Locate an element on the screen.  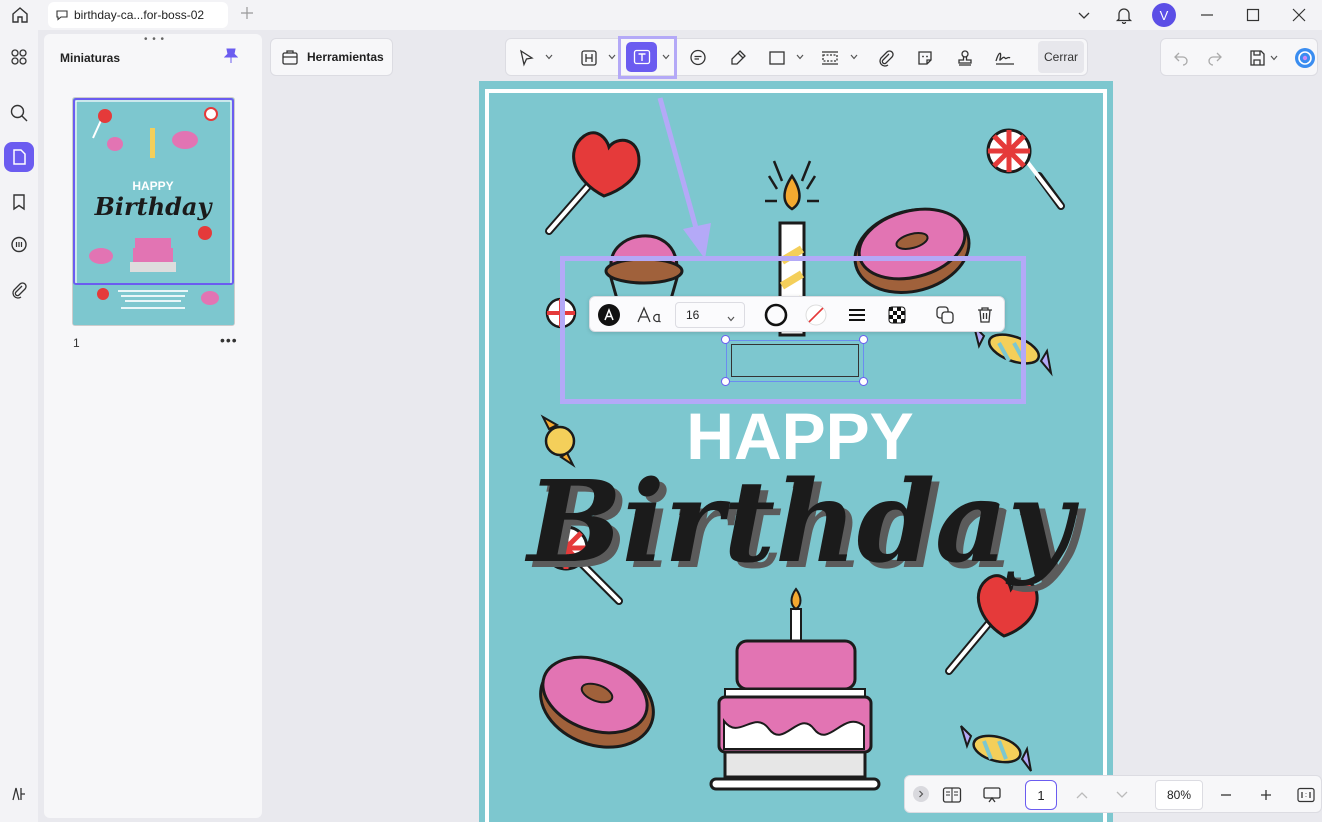
save-button is located at coordinates (1257, 58).